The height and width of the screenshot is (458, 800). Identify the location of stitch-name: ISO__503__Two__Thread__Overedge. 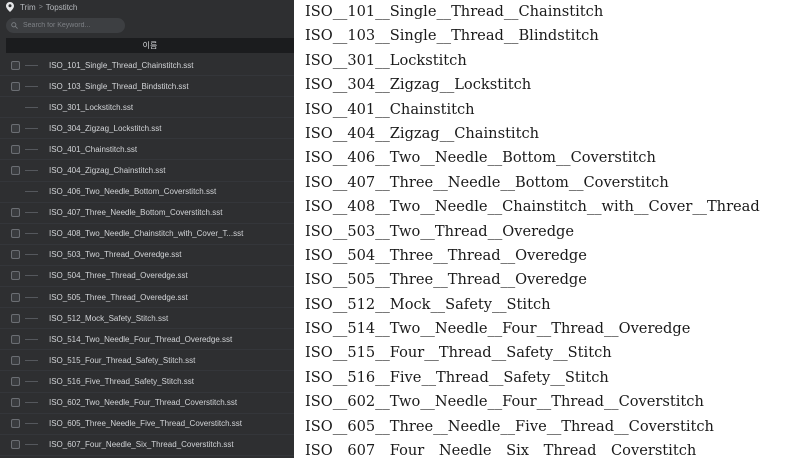
(440, 231).